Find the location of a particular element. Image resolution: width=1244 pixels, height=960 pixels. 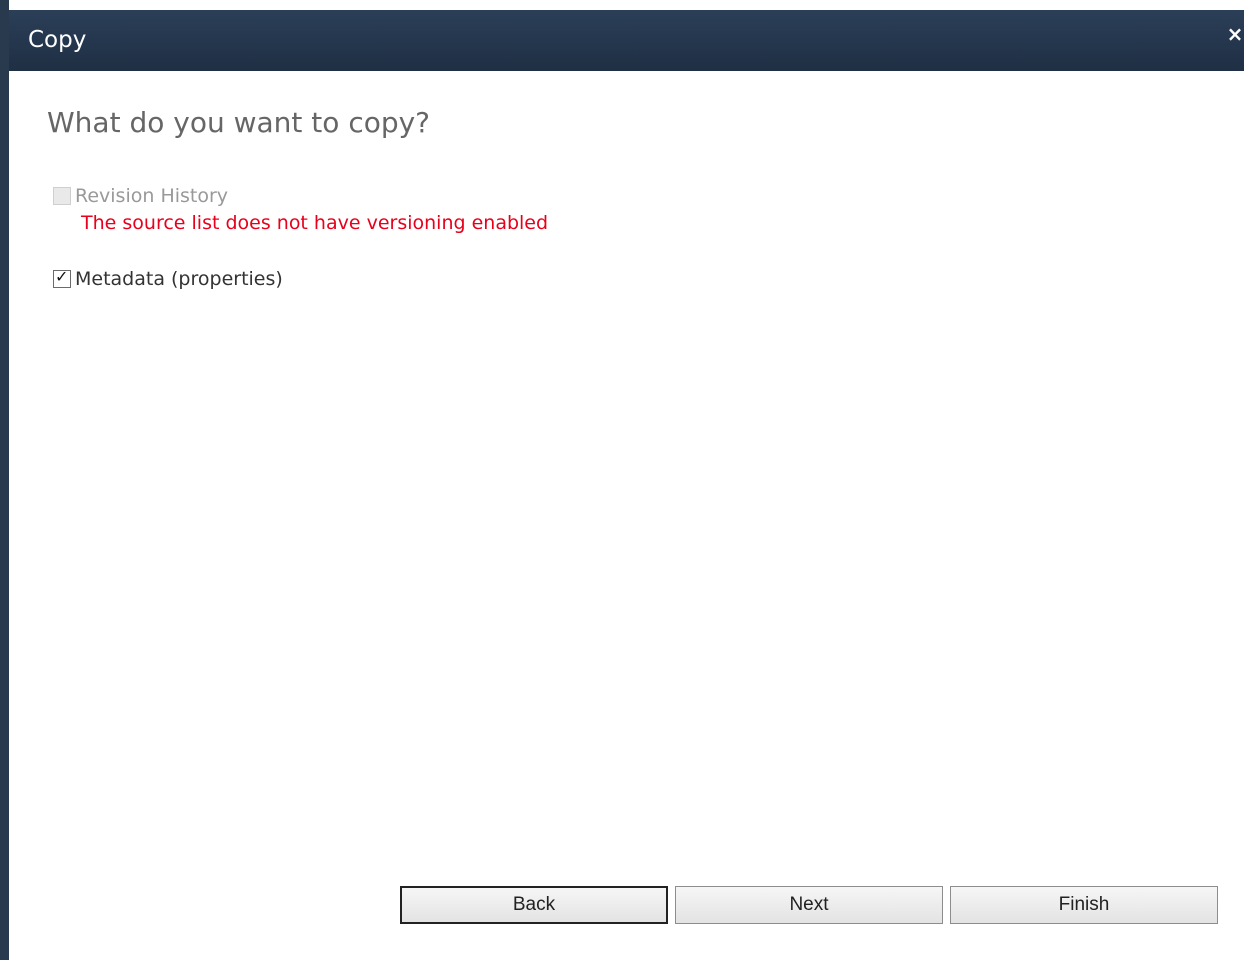

back-button: Back is located at coordinates (534, 905).